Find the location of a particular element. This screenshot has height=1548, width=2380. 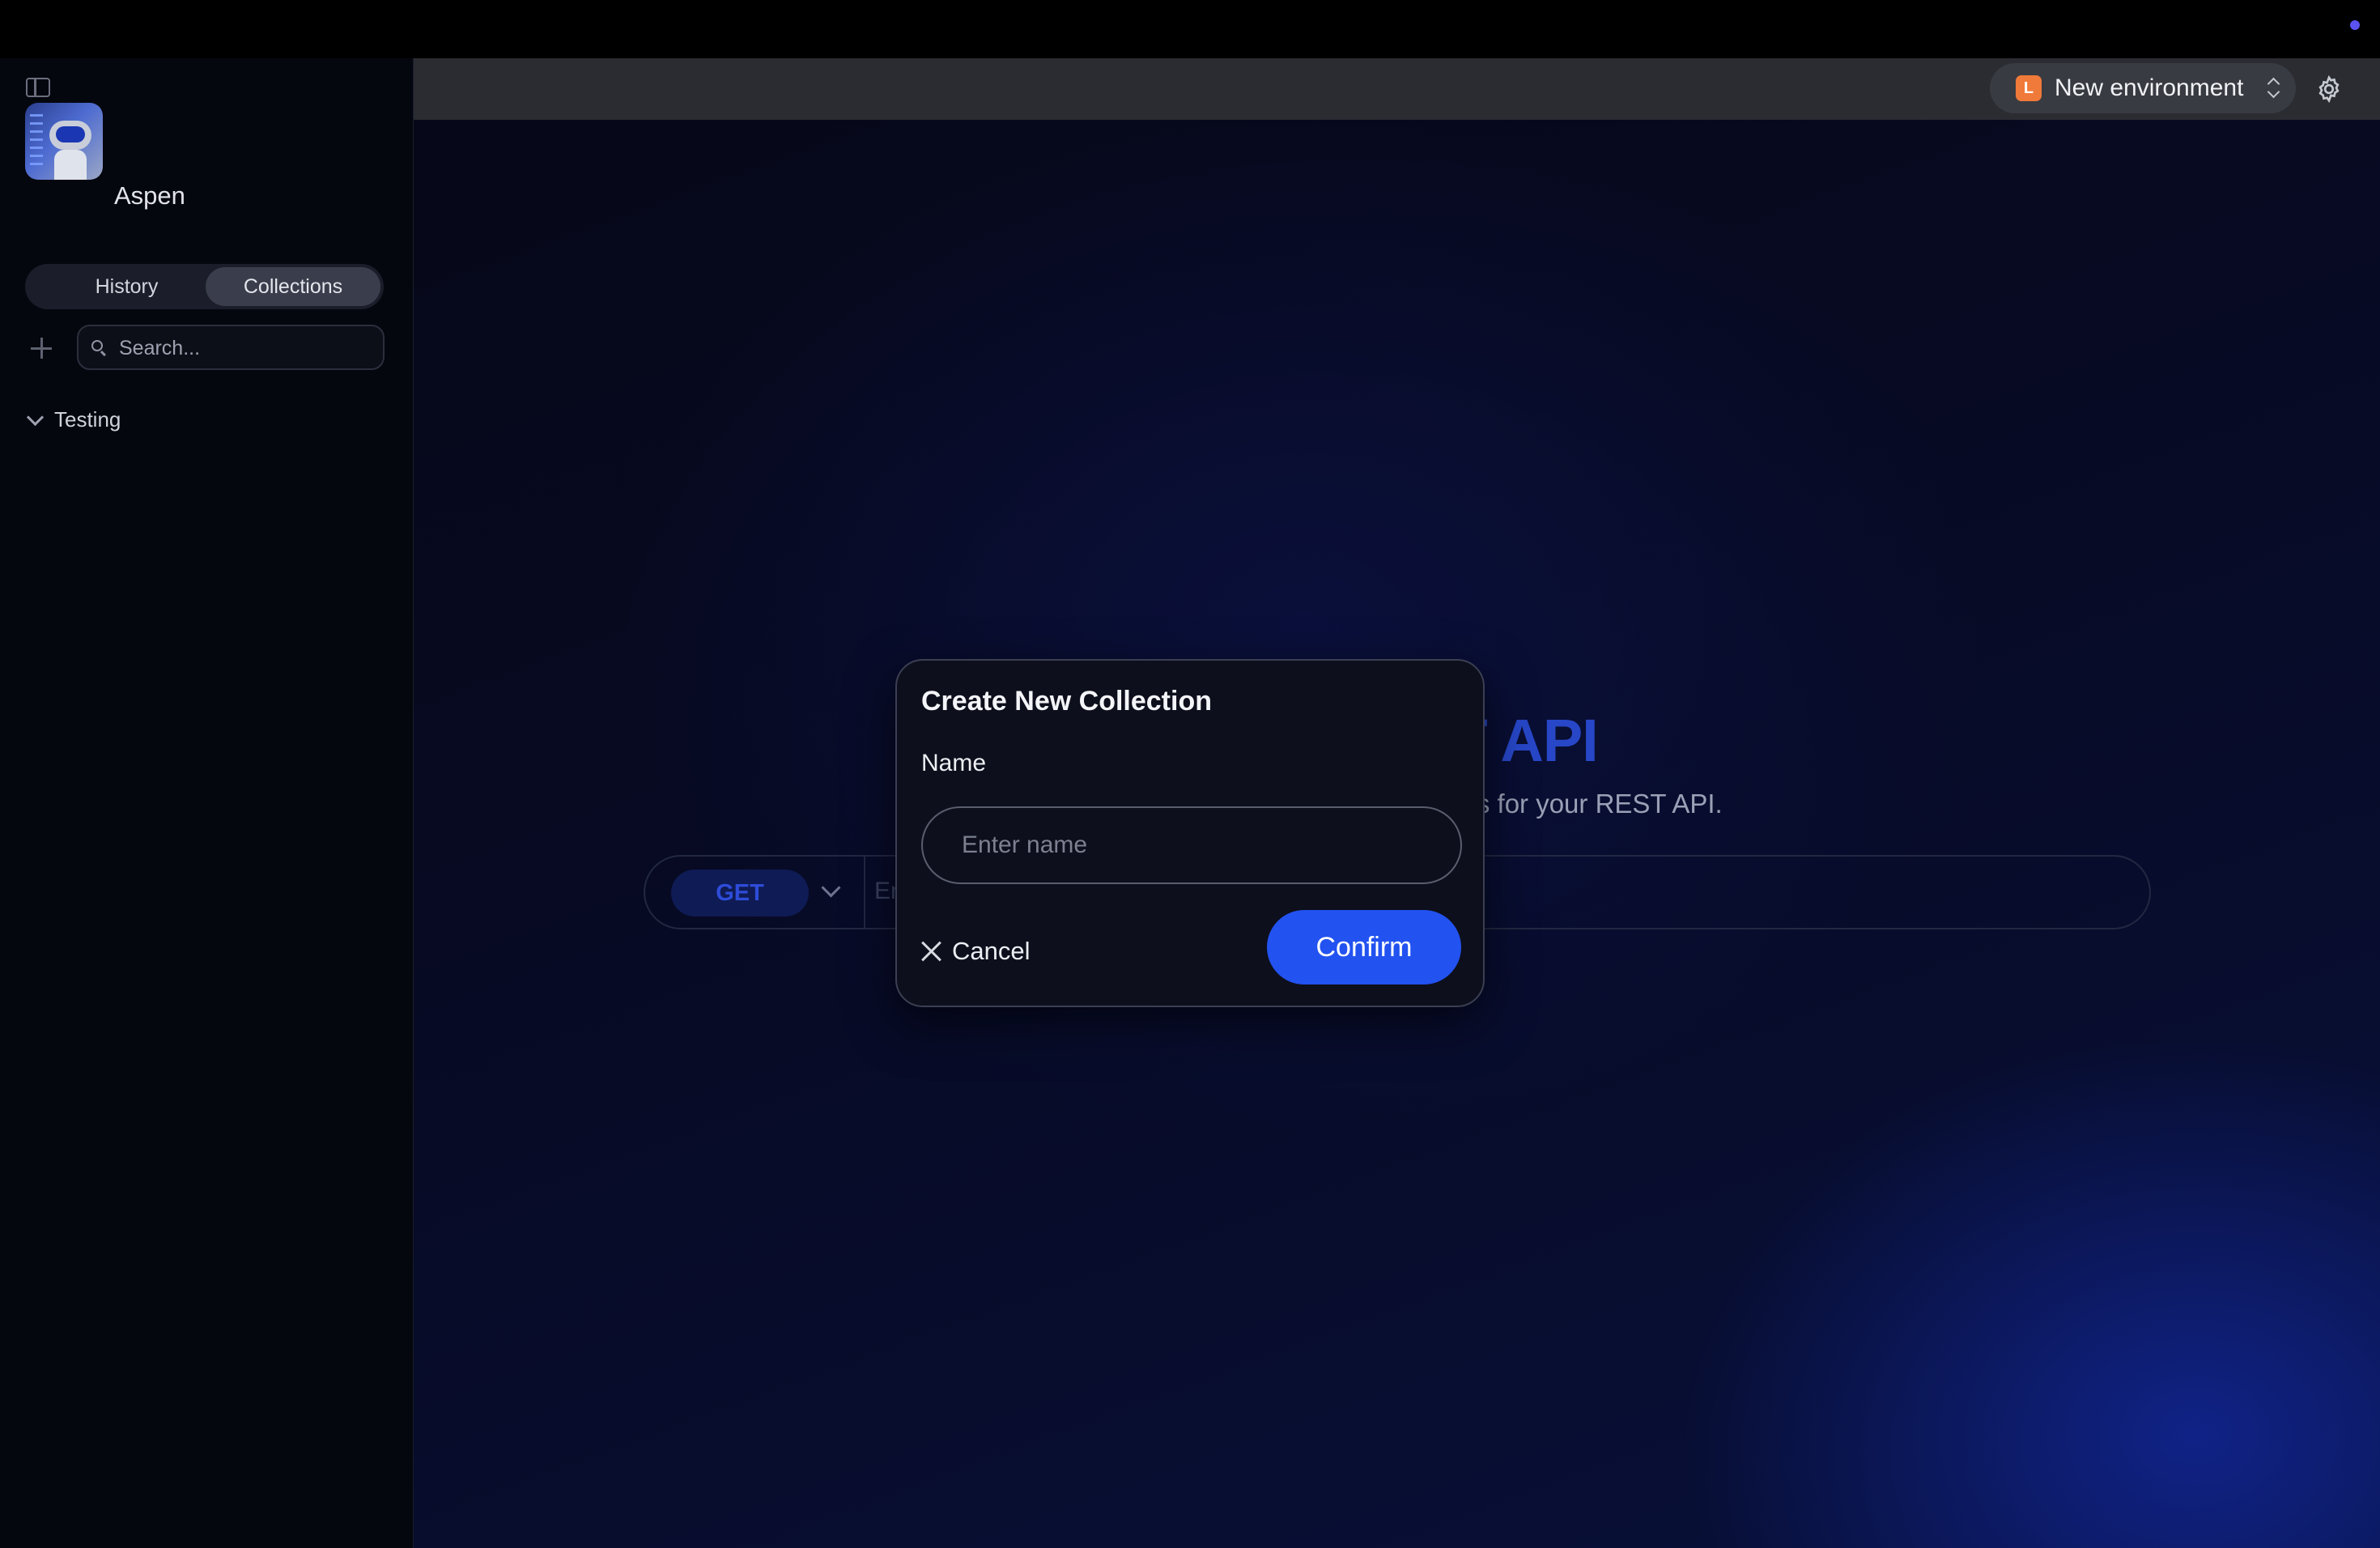

tab-collections: Collections is located at coordinates (293, 287).